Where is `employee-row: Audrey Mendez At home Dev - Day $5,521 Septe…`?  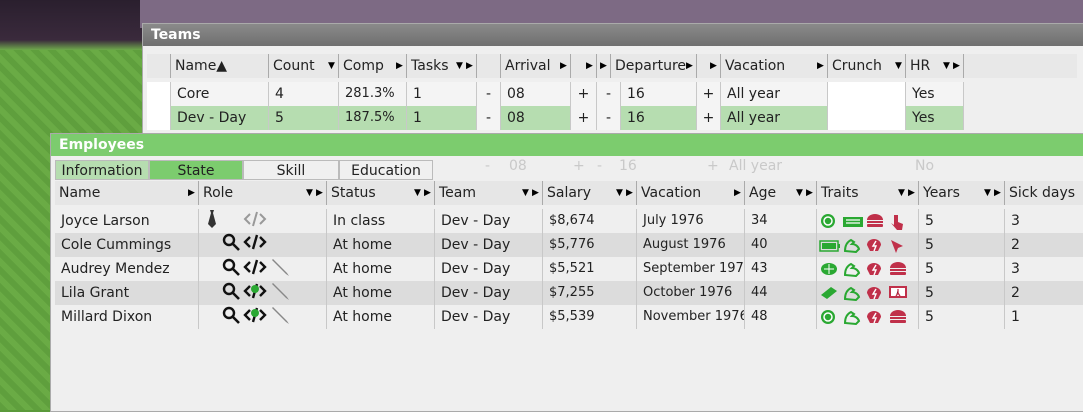 employee-row: Audrey Mendez At home Dev - Day $5,521 Septe… is located at coordinates (569, 269).